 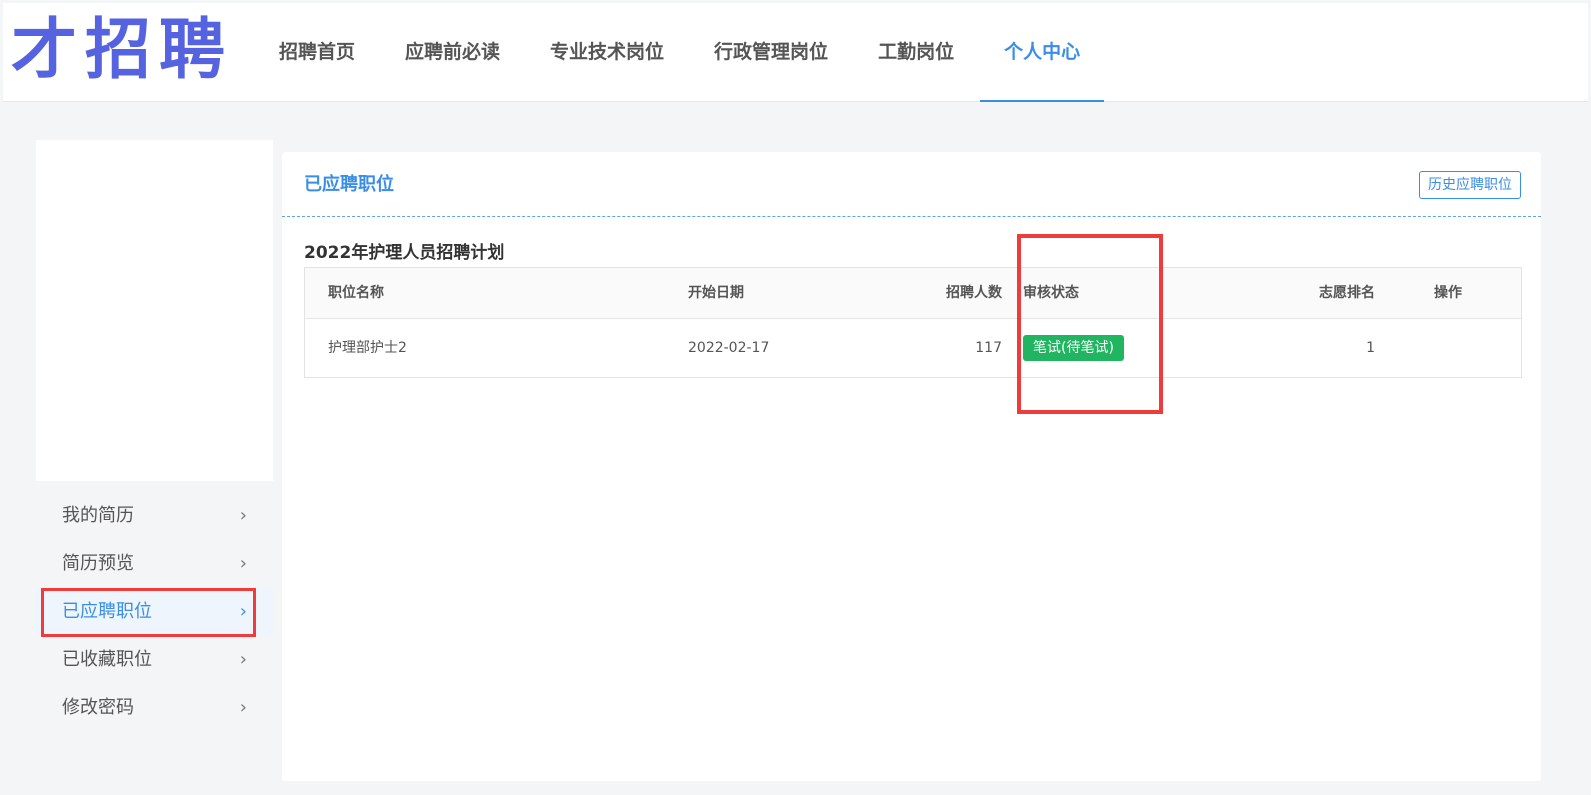 I want to click on panel-header: 已应聘职位 历史应聘职位, so click(x=911, y=184).